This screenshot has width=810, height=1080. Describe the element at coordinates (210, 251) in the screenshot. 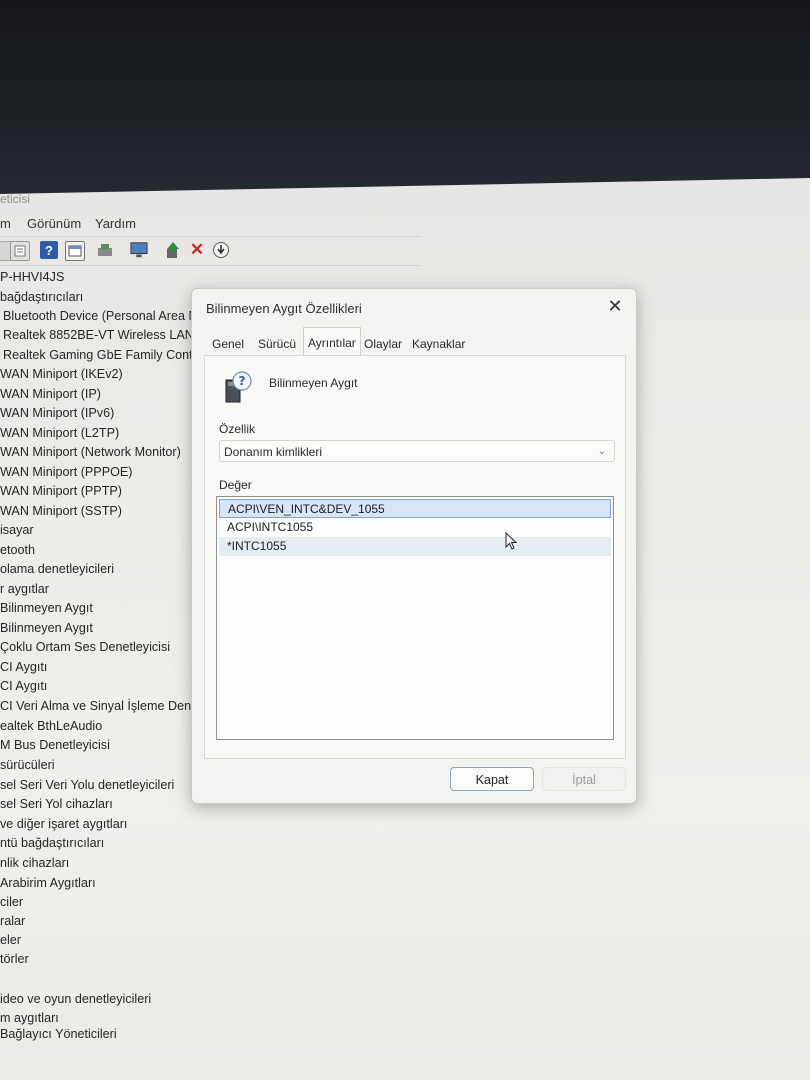

I see `toolbar: ? ✕` at that location.